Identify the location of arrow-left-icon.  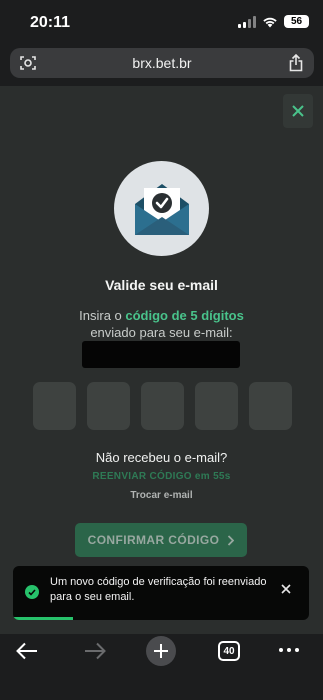
(26, 651).